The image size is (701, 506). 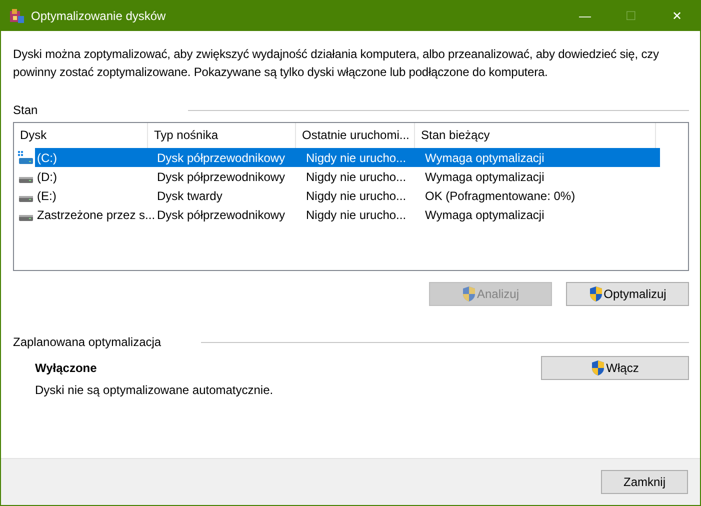 I want to click on drive-row: (E:) Dysk twardy Nigdy nie urucho... OK (Pofragmentowane: 0%), so click(x=347, y=195).